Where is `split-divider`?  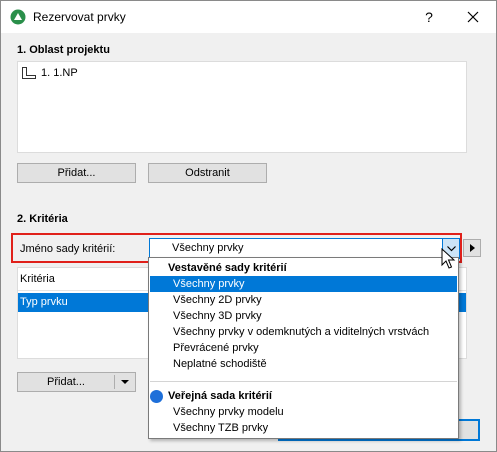 split-divider is located at coordinates (114, 382).